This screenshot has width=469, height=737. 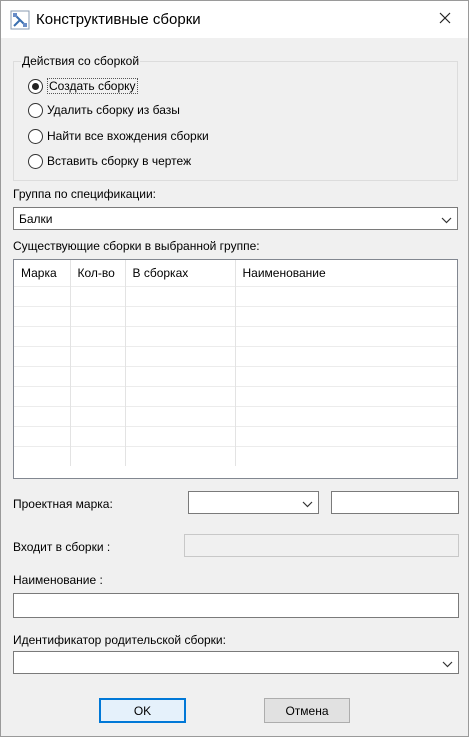 I want to click on name-label: Наименование :, so click(x=58, y=580).